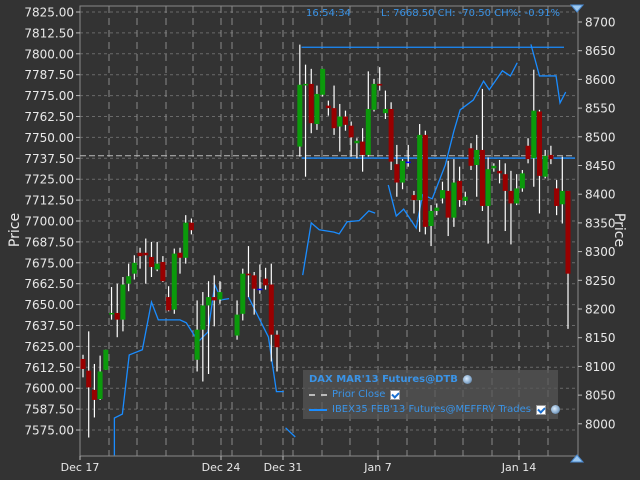 Image resolution: width=640 pixels, height=480 pixels. What do you see at coordinates (49, 242) in the screenshot?
I see `left-tick-label: 7687.50` at bounding box center [49, 242].